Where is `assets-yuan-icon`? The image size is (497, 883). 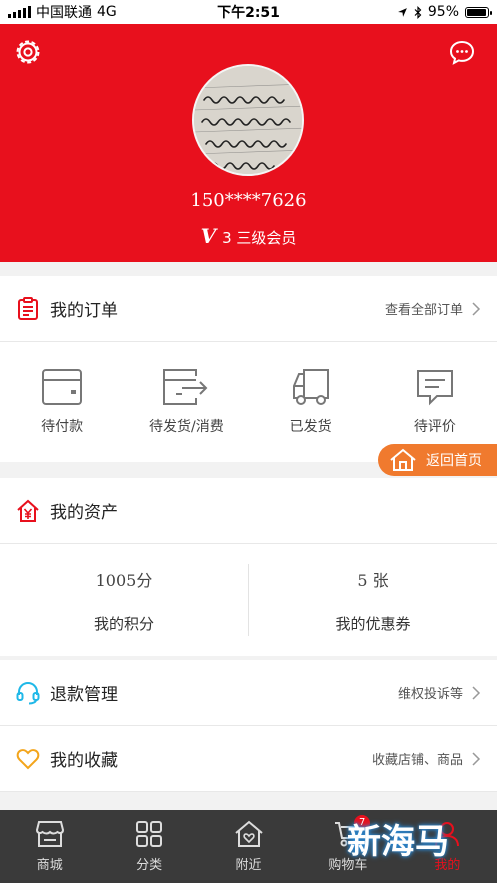 assets-yuan-icon is located at coordinates (28, 510).